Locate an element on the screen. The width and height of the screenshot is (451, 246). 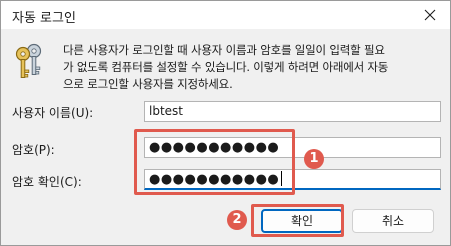
cancel-button: 취소 is located at coordinates (393, 221).